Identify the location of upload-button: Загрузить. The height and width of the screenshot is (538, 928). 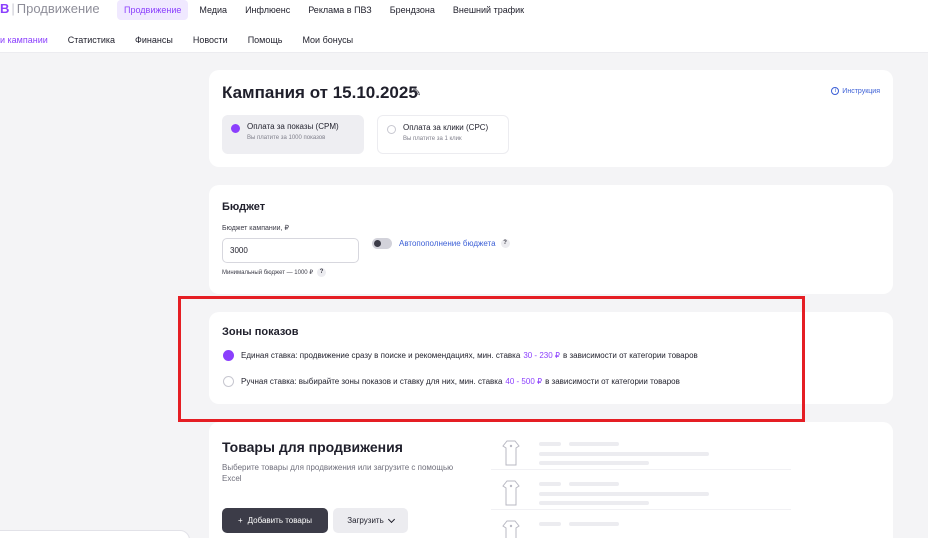
(370, 520).